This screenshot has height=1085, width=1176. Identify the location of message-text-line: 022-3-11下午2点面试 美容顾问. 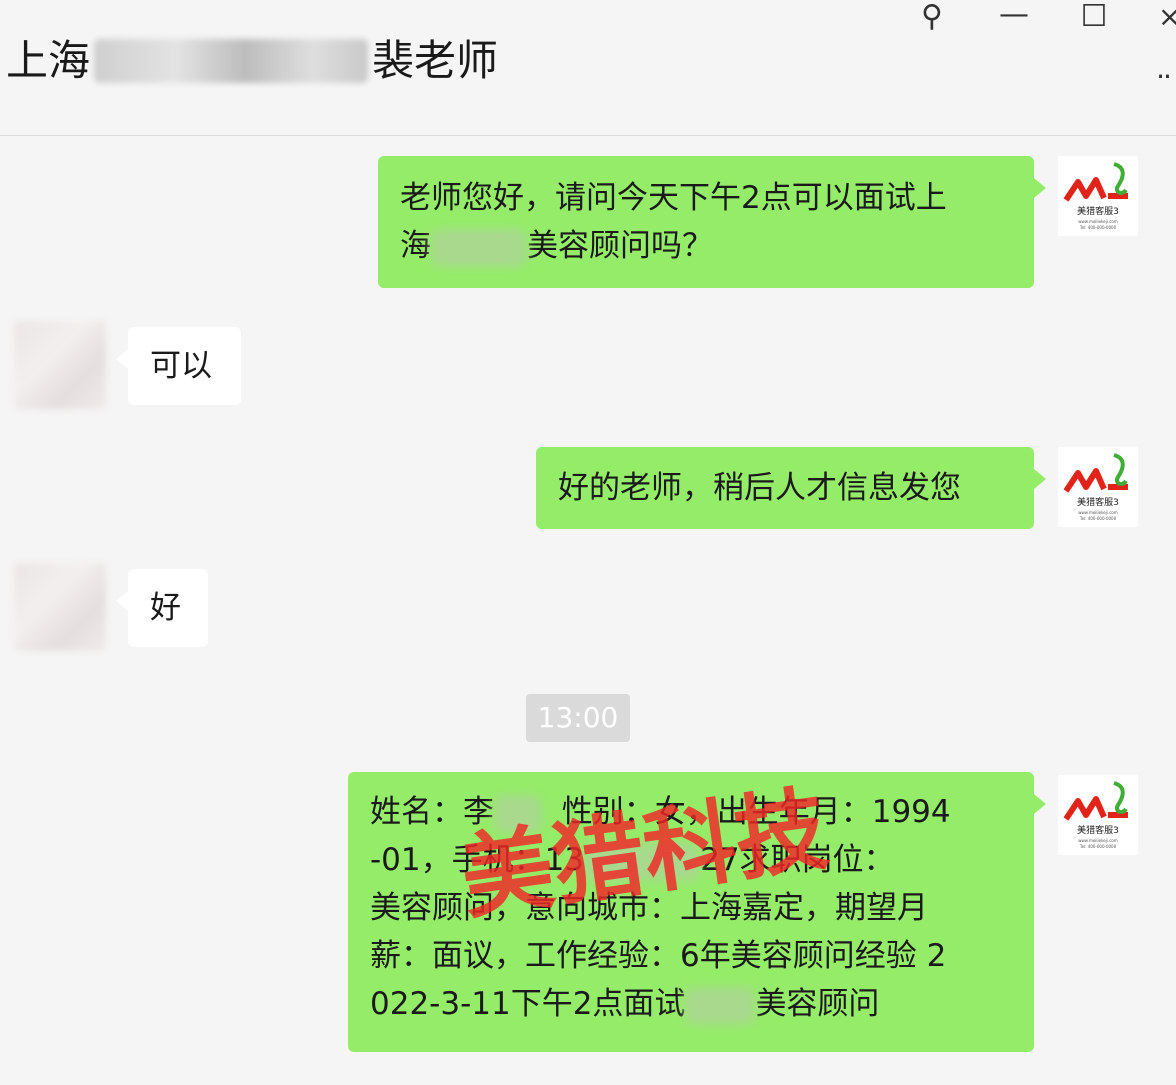
(691, 1004).